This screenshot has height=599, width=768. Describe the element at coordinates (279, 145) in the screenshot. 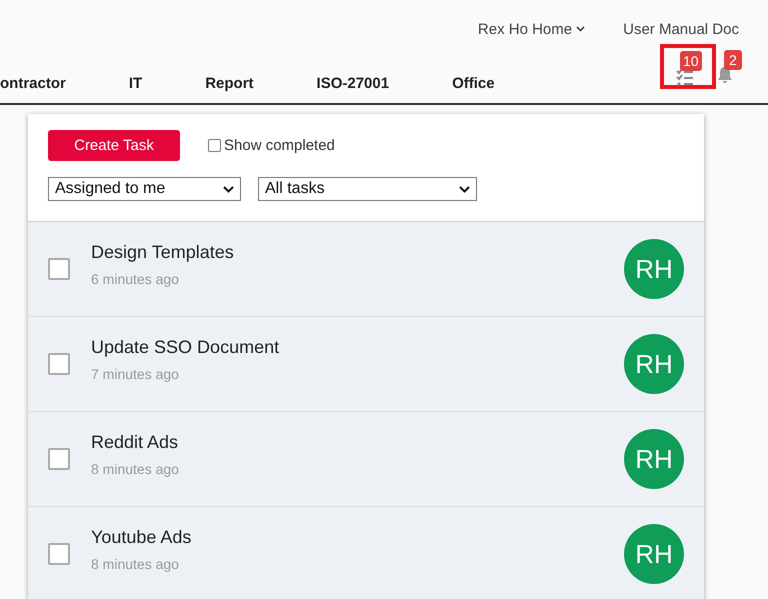

I see `checkbox-label: Show completed` at that location.